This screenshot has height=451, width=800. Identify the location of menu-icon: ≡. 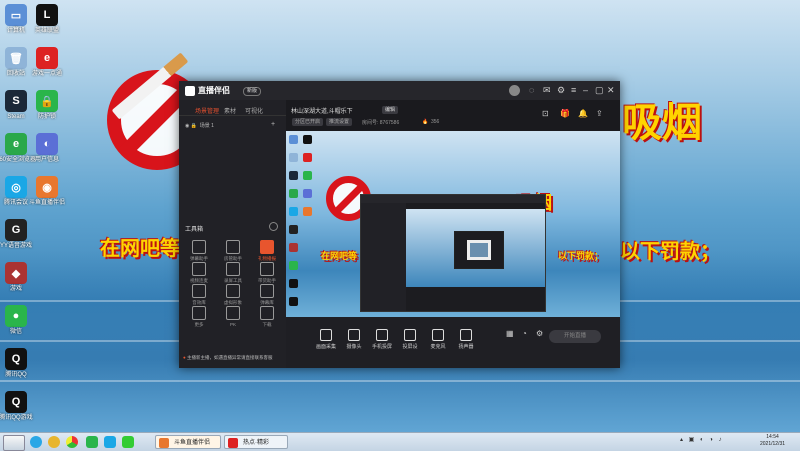
(573, 90).